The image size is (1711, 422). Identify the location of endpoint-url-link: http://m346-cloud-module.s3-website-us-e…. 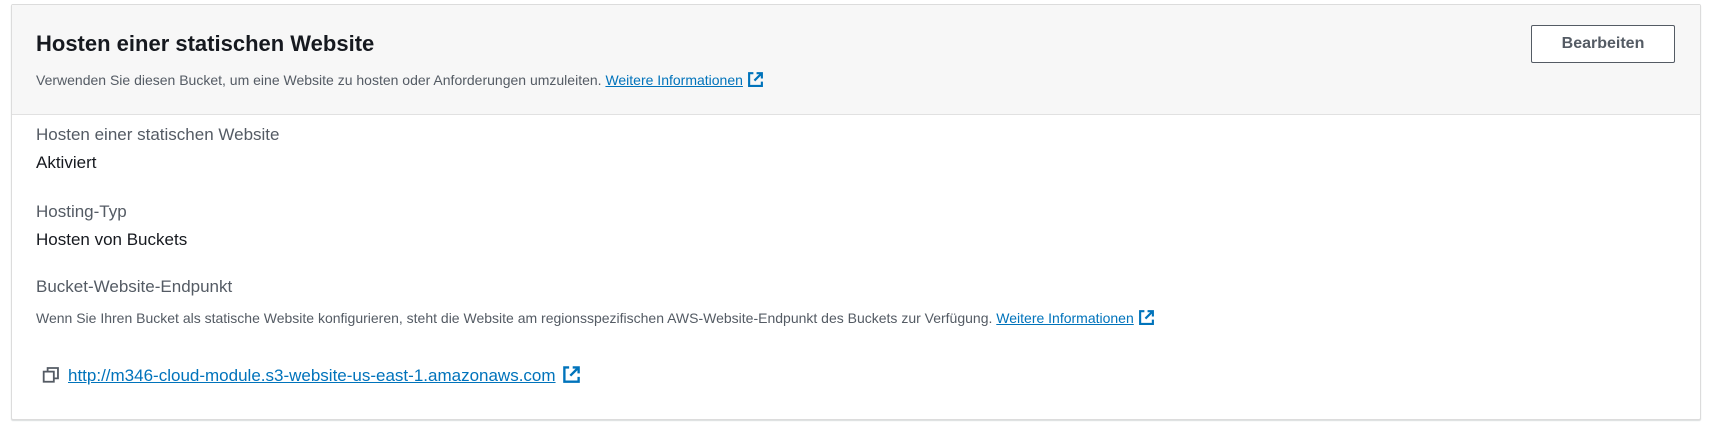
(312, 375).